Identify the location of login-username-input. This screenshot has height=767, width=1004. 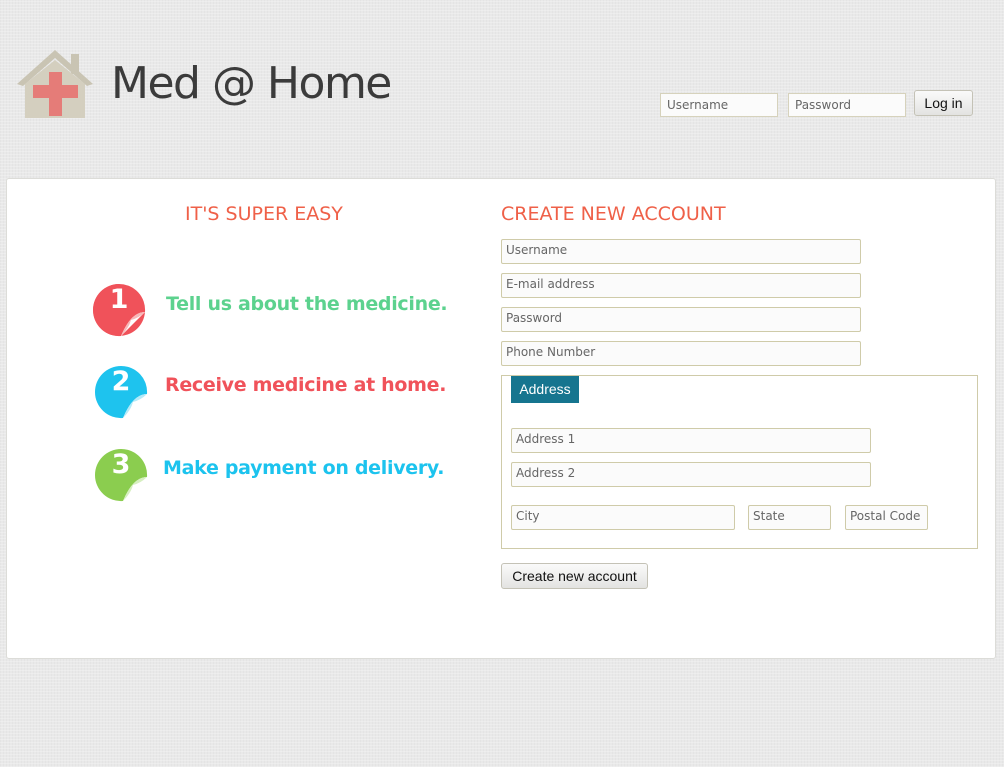
(719, 105).